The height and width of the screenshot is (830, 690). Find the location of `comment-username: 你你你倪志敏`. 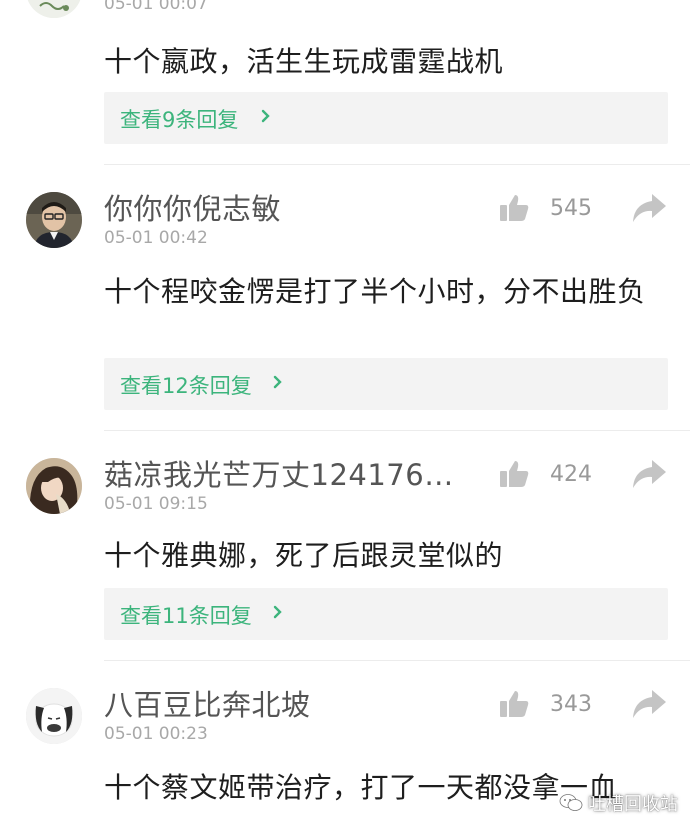

comment-username: 你你你倪志敏 is located at coordinates (192, 207).